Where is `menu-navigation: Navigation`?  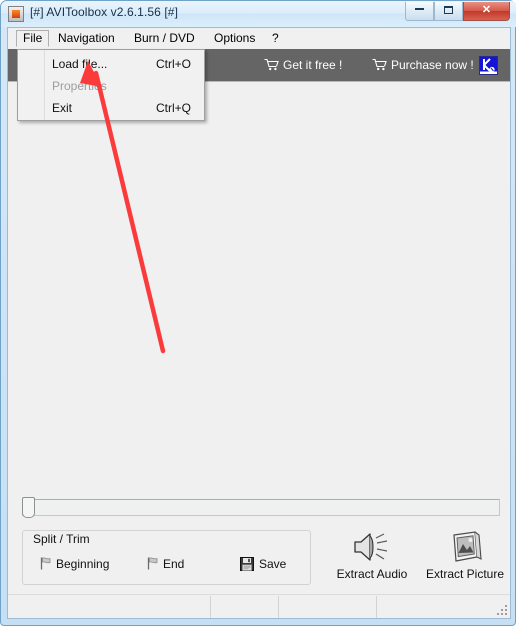 menu-navigation: Navigation is located at coordinates (86, 38).